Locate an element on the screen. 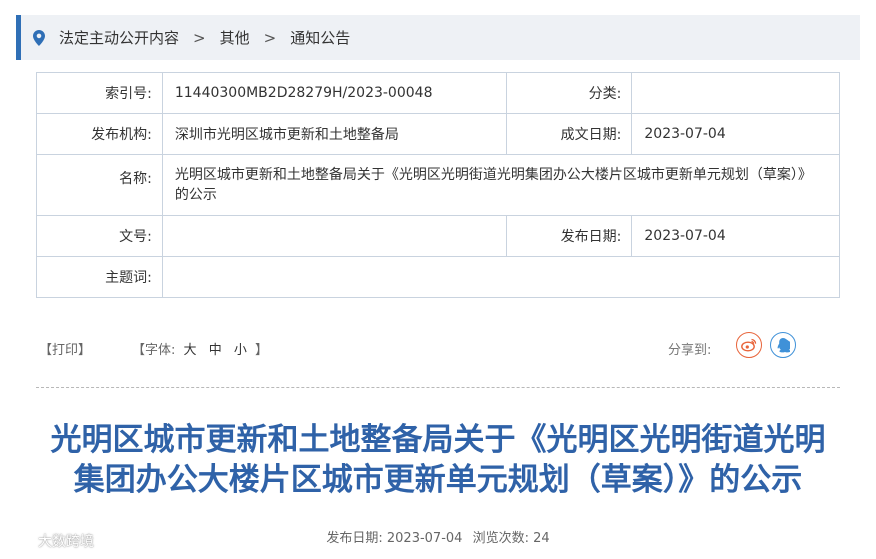  subject-value is located at coordinates (501, 277).